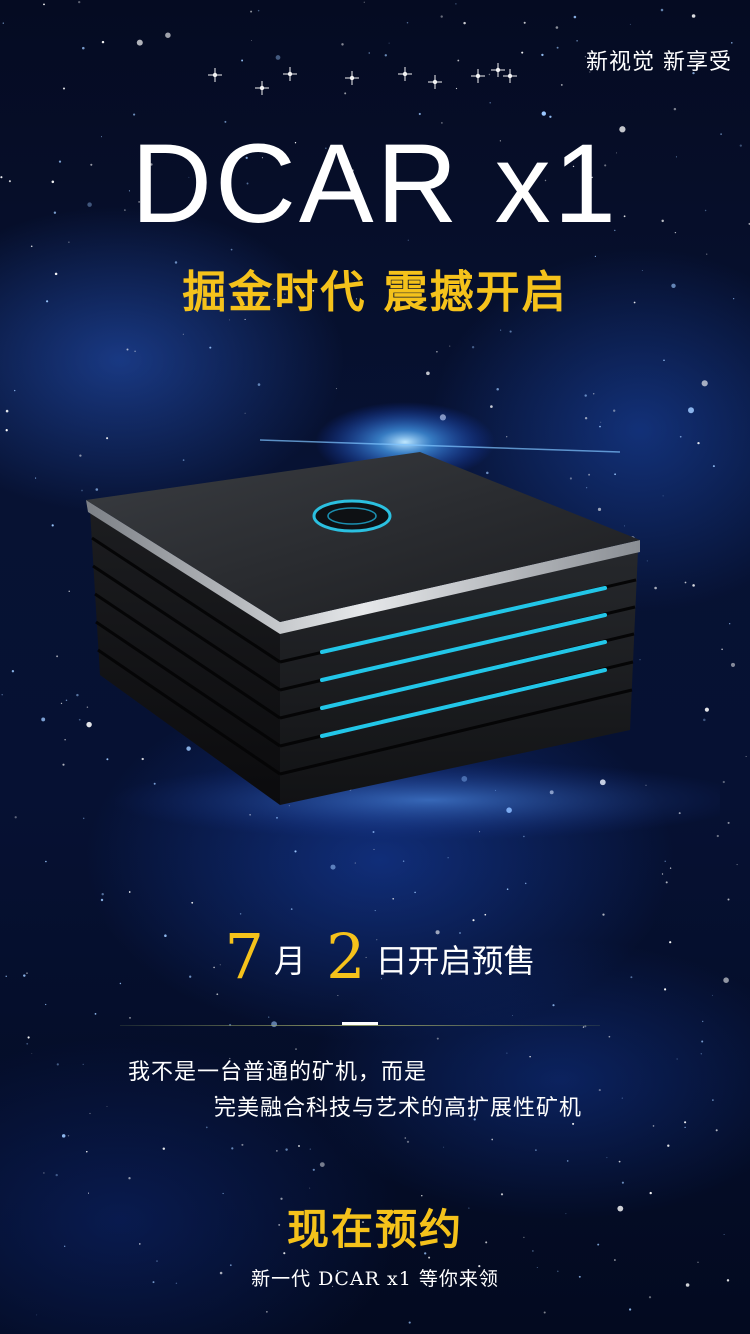  Describe the element at coordinates (352, 516) in the screenshot. I see `device-logo-icon` at that location.